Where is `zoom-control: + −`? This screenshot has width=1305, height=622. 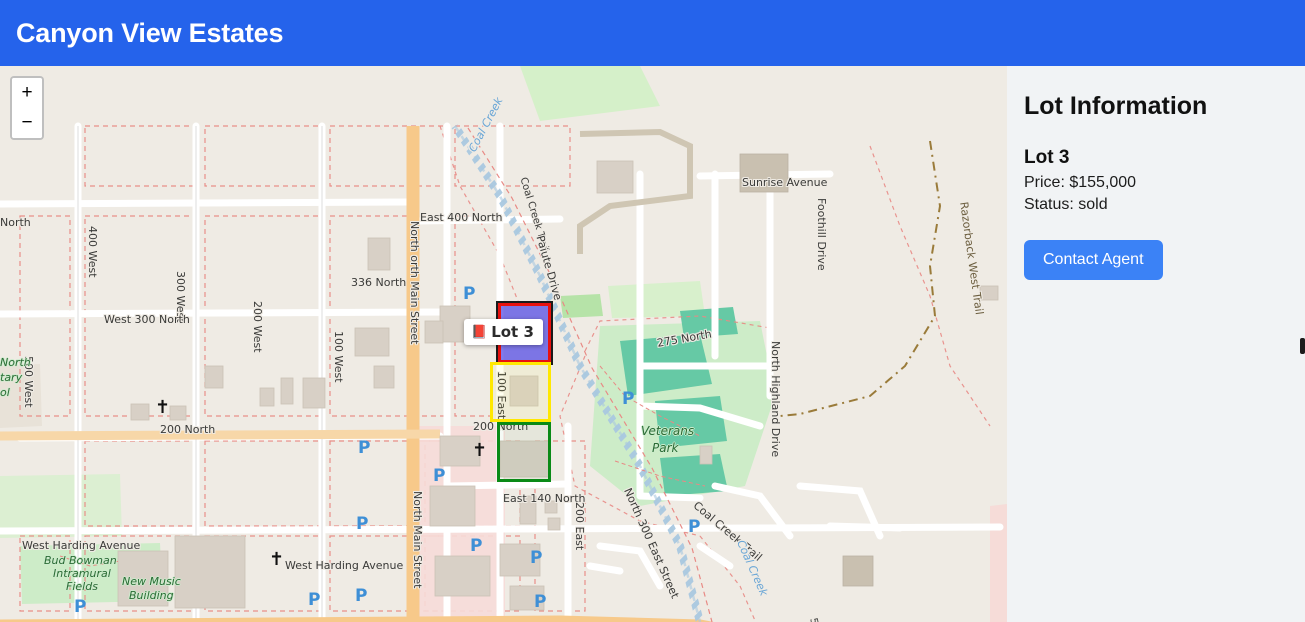
zoom-control: + − is located at coordinates (27, 108).